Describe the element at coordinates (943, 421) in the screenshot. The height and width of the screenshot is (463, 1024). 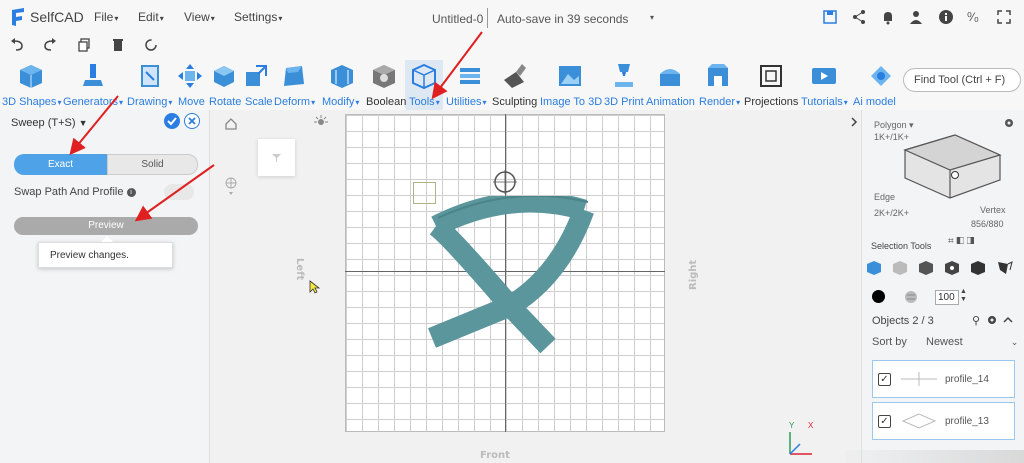
I see `object-row-profile-13: ✓ profile_13` at that location.